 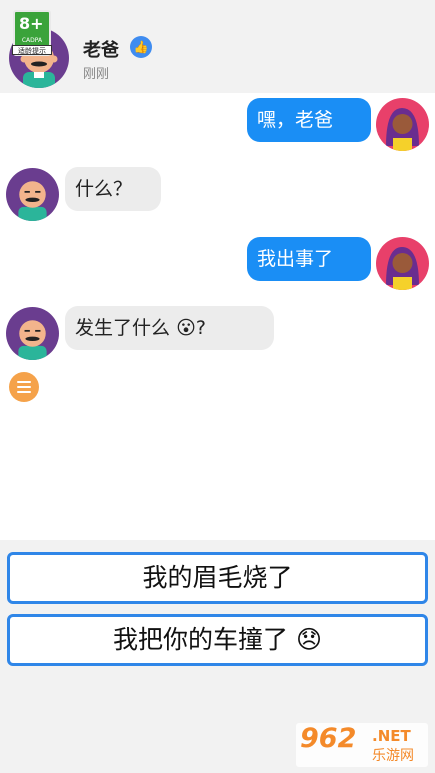 What do you see at coordinates (200, 328) in the screenshot?
I see `message-suffix: ?` at bounding box center [200, 328].